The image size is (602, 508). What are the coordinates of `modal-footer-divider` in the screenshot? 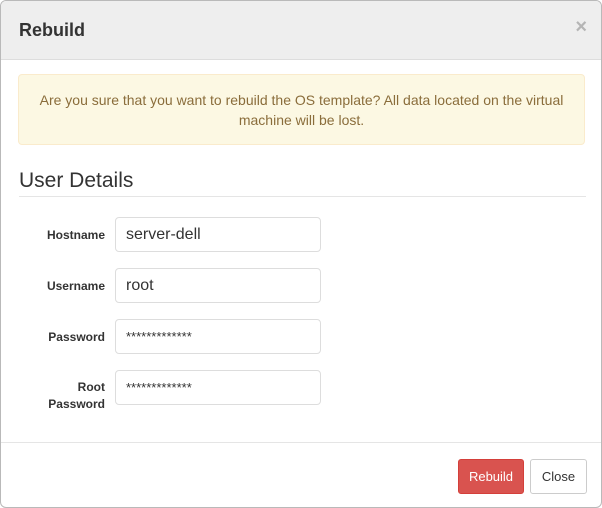 It's located at (301, 442).